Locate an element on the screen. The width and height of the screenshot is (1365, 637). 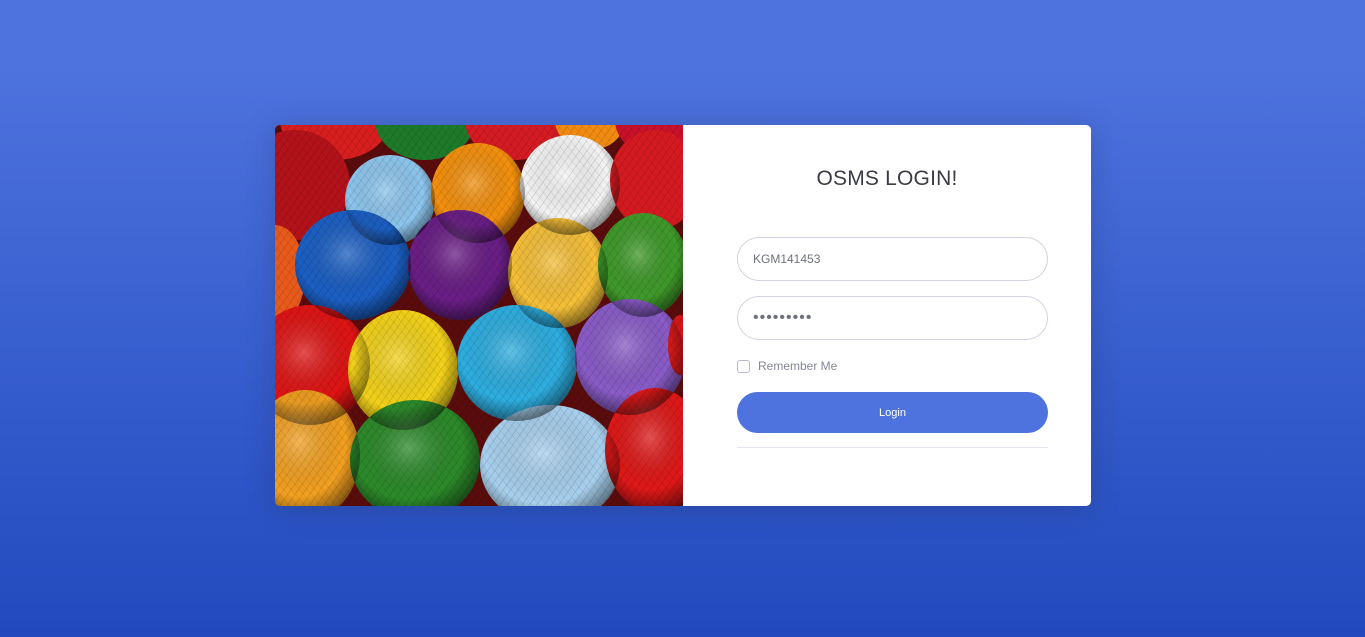
password-input is located at coordinates (892, 318).